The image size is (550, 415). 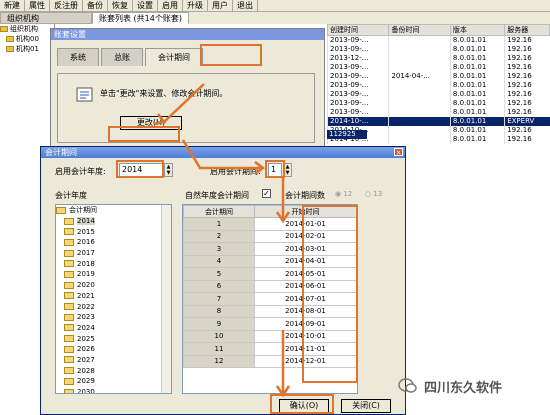 I want to click on watermark-text: 四川东久软件, so click(x=463, y=388).